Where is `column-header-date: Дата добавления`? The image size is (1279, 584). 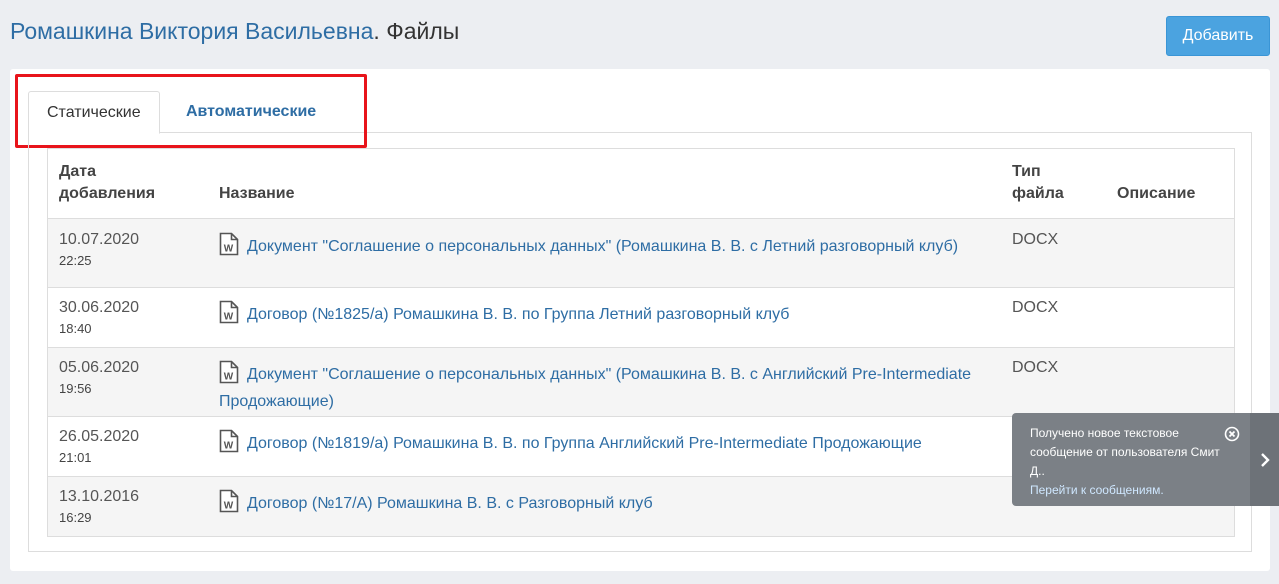
column-header-date: Дата добавления is located at coordinates (107, 182).